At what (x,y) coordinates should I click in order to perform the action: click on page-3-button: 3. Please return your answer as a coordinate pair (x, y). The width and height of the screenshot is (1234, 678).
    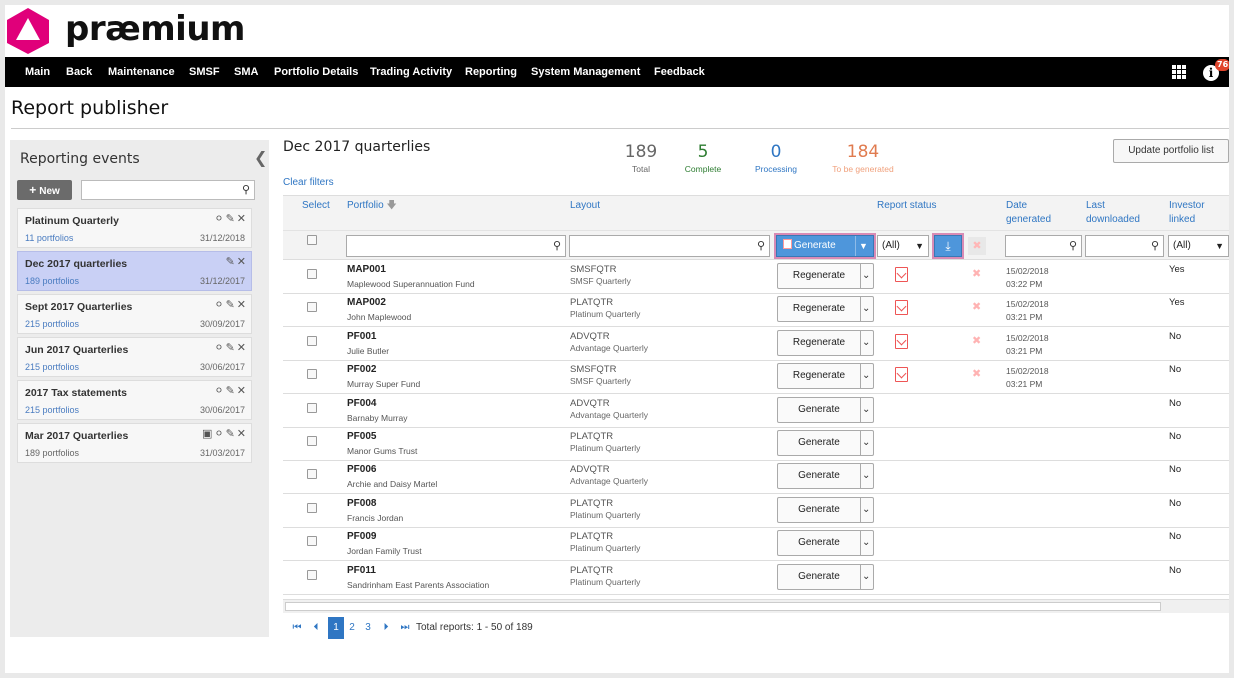
    Looking at the image, I should click on (368, 628).